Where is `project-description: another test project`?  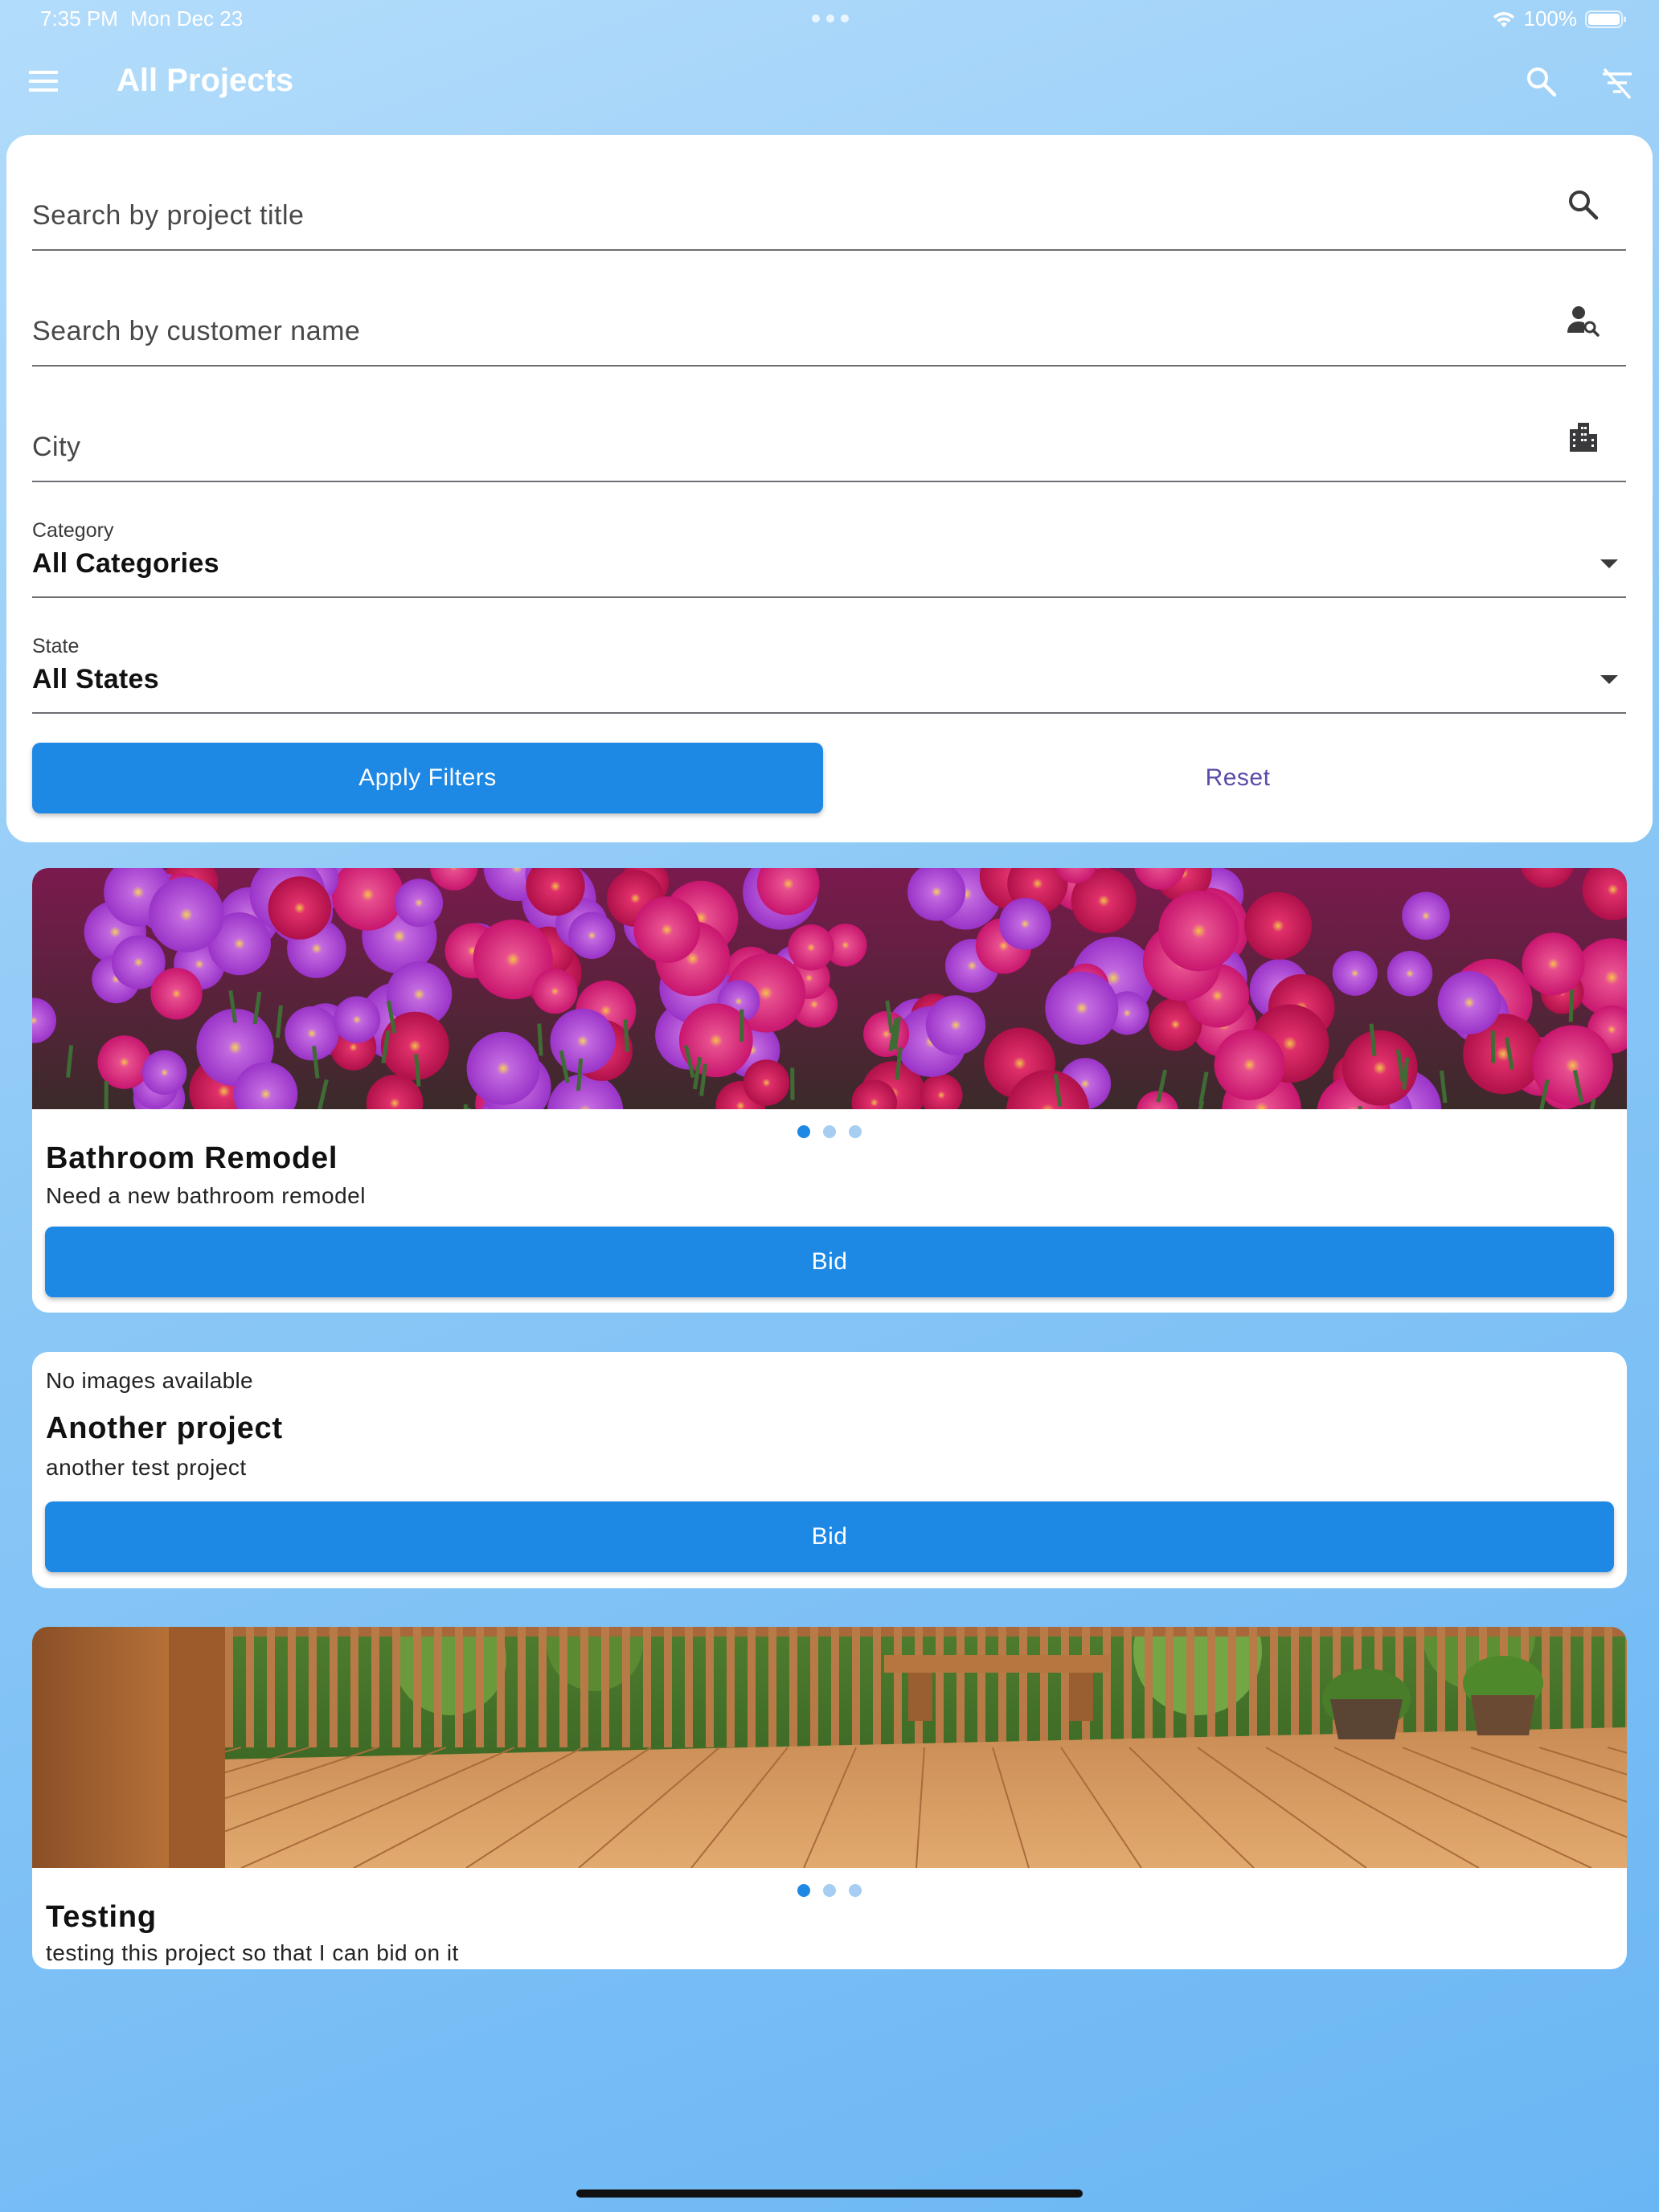
project-description: another test project is located at coordinates (146, 1467).